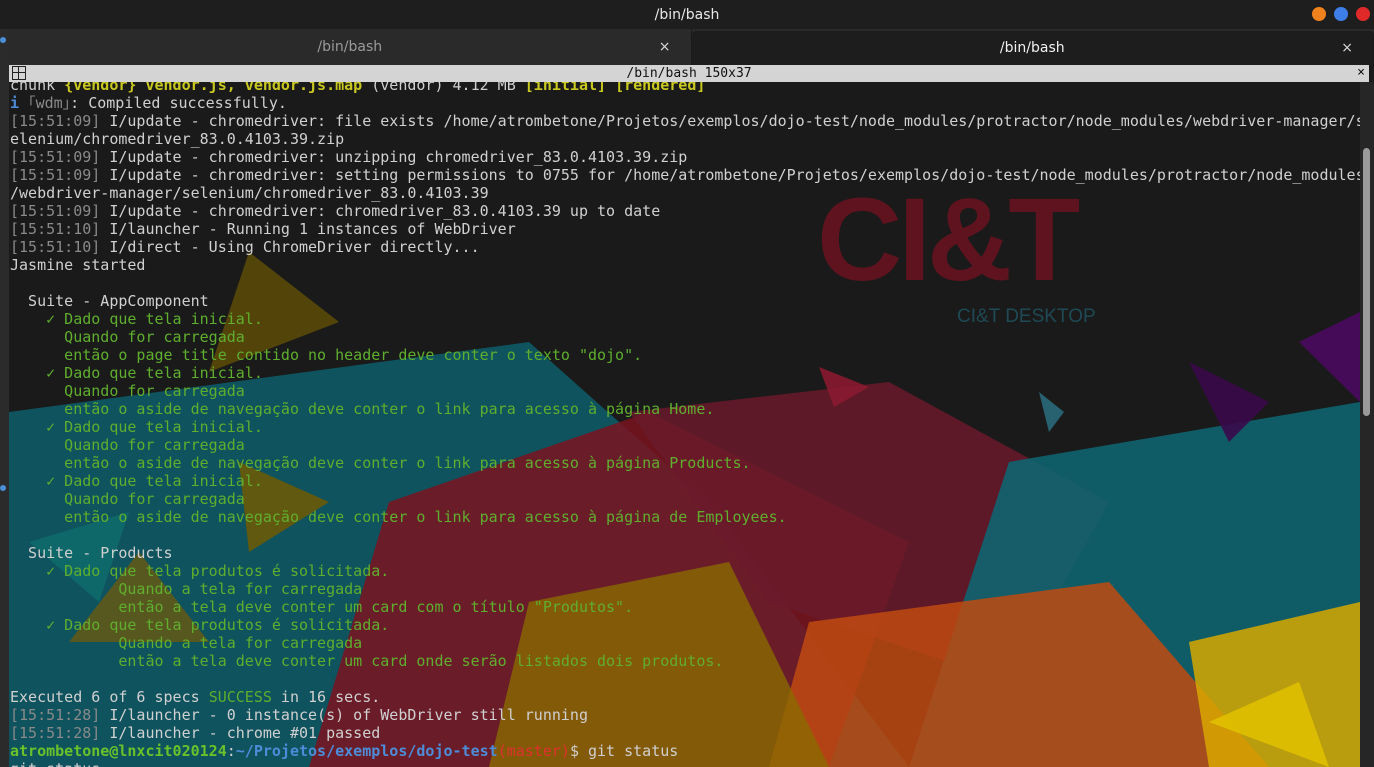  I want to click on scrollbar-thumb, so click(1366, 282).